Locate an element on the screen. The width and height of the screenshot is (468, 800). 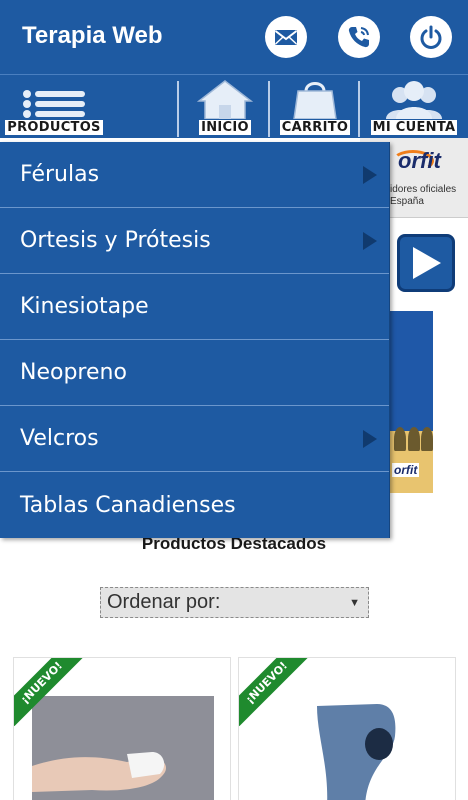
menu-item-ferulas: Férulas is located at coordinates (194, 175).